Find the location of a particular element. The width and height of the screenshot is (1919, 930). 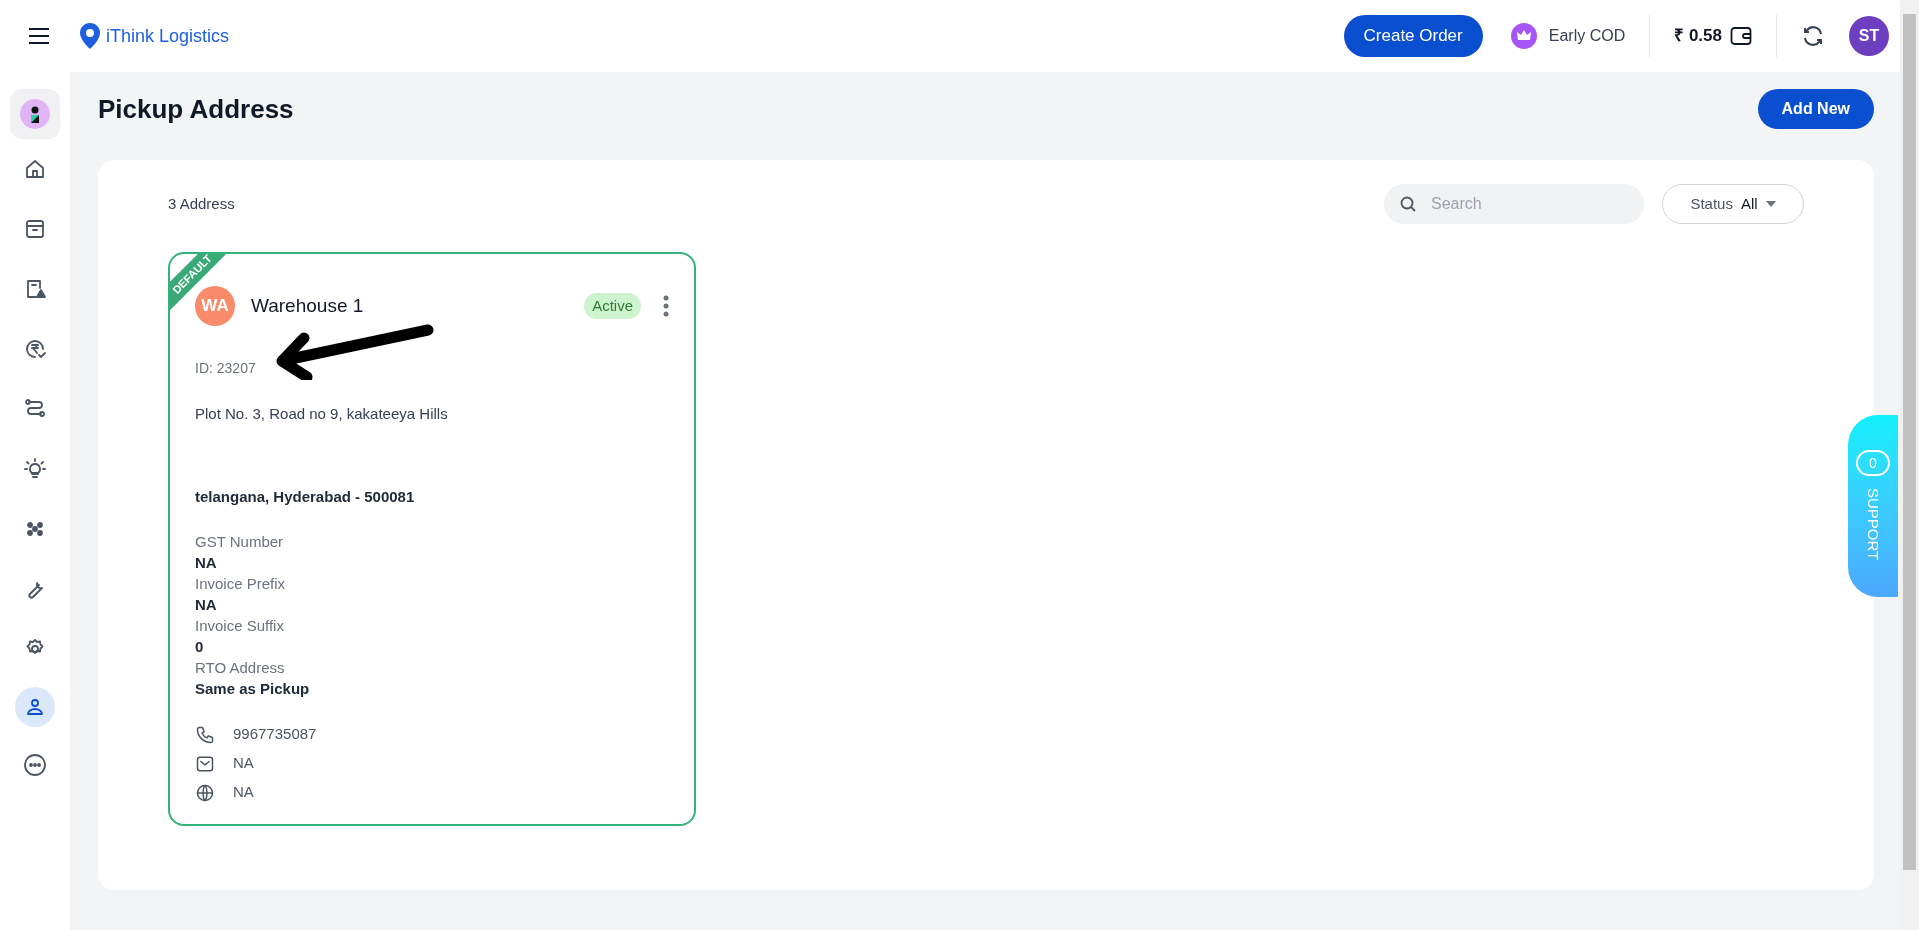

field-label: Invoice Suffix is located at coordinates (240, 626).